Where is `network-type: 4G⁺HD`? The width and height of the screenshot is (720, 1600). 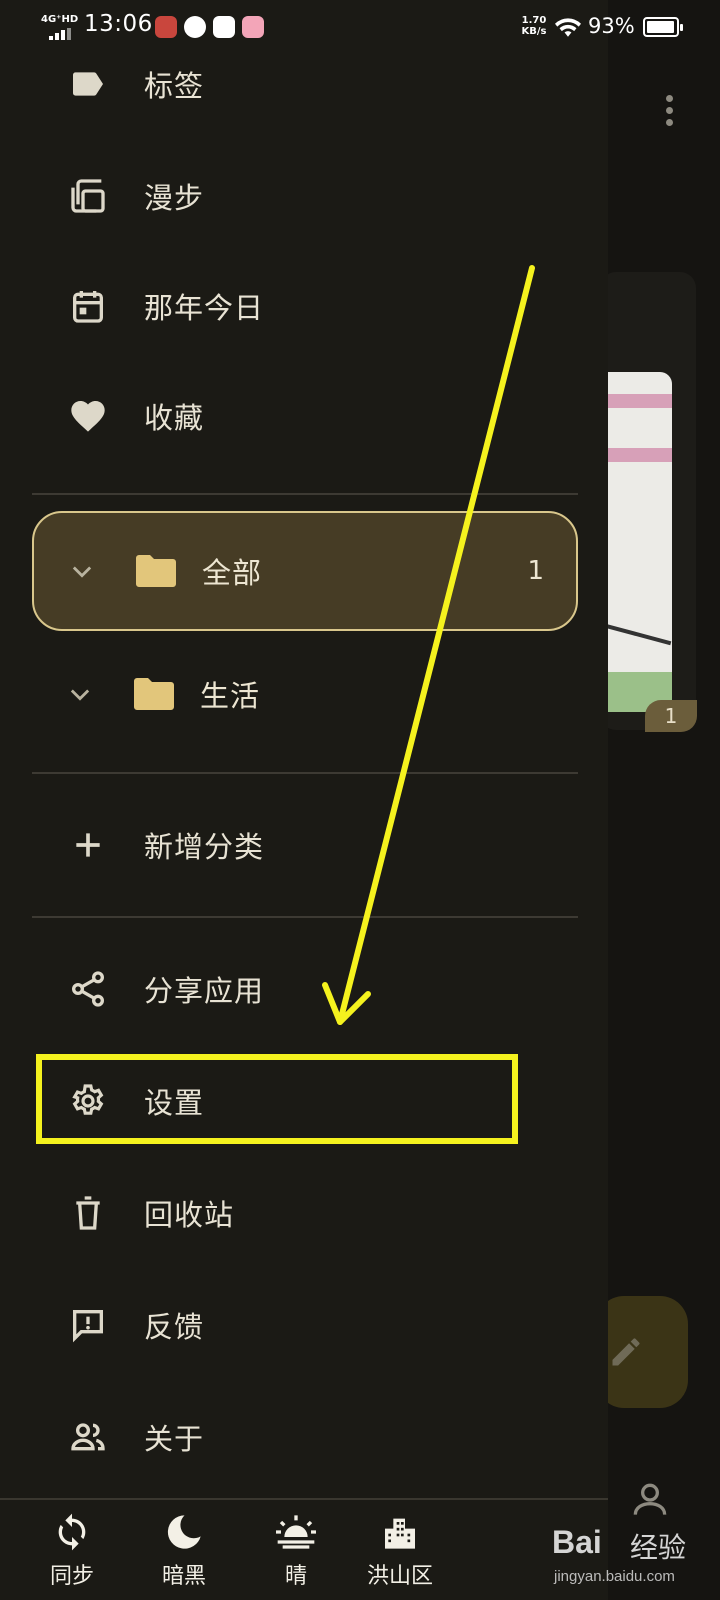
network-type: 4G⁺HD is located at coordinates (60, 19).